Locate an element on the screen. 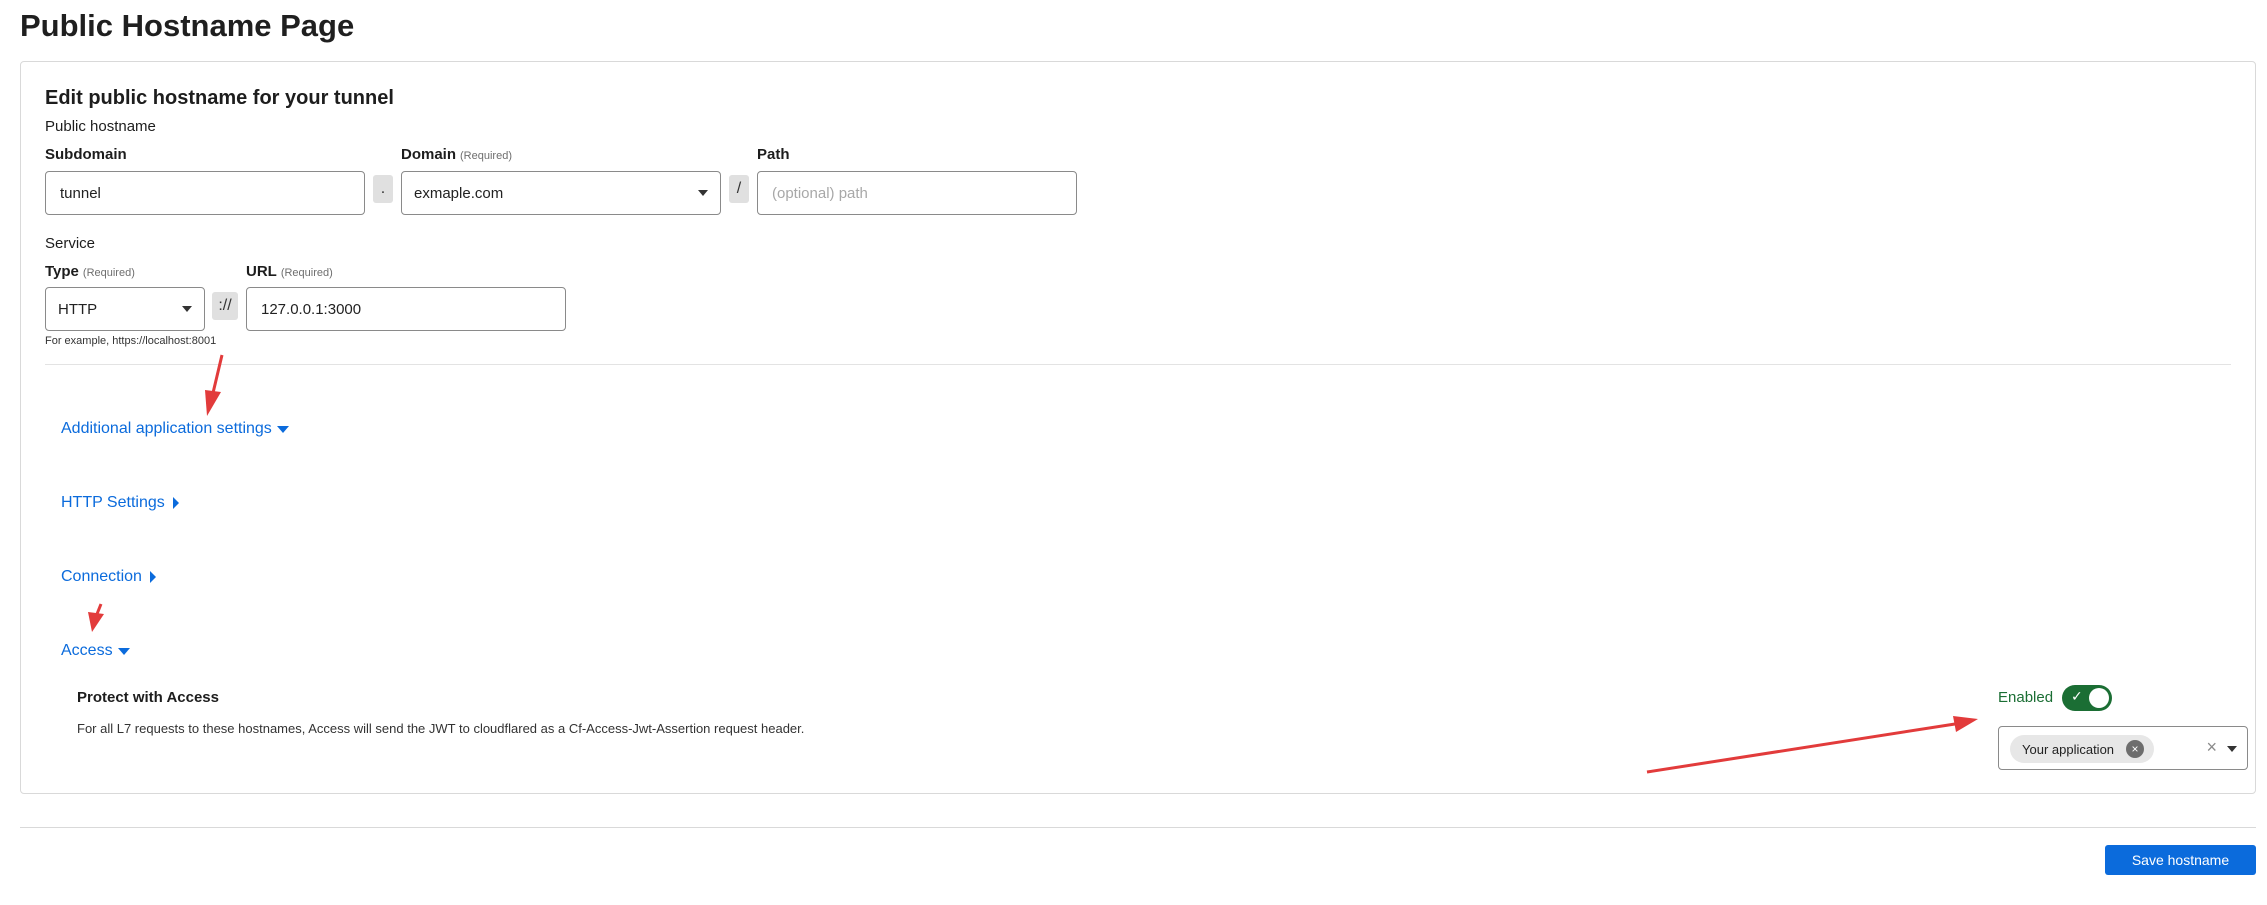 This screenshot has width=2267, height=905. type-label: Type (Required) is located at coordinates (90, 271).